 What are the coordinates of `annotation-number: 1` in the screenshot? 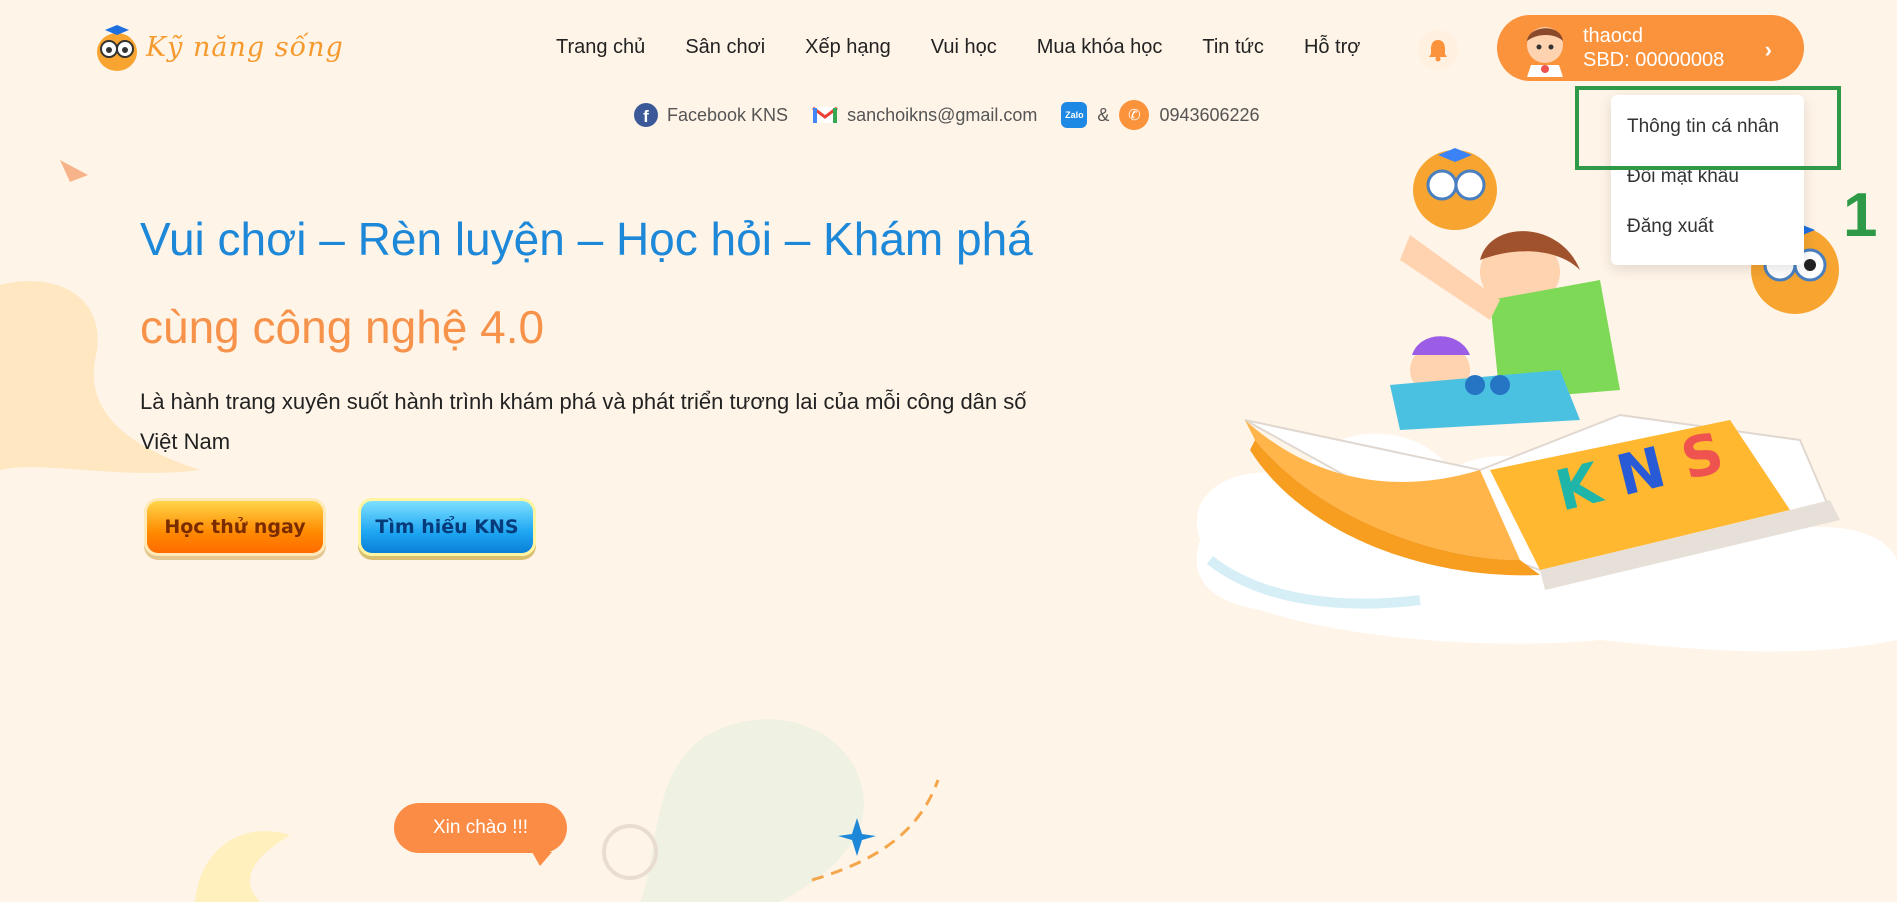 It's located at (1860, 215).